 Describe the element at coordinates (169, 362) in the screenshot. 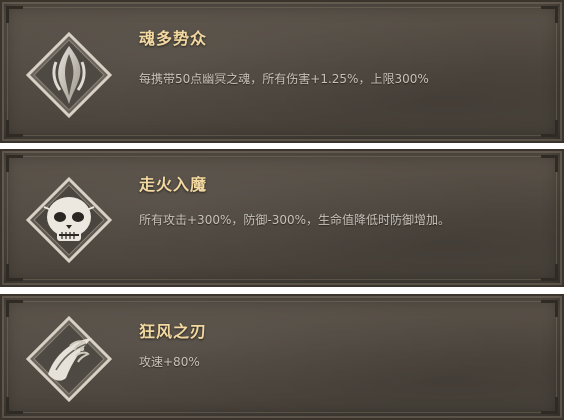

I see `skill-description: 攻速+80%` at that location.